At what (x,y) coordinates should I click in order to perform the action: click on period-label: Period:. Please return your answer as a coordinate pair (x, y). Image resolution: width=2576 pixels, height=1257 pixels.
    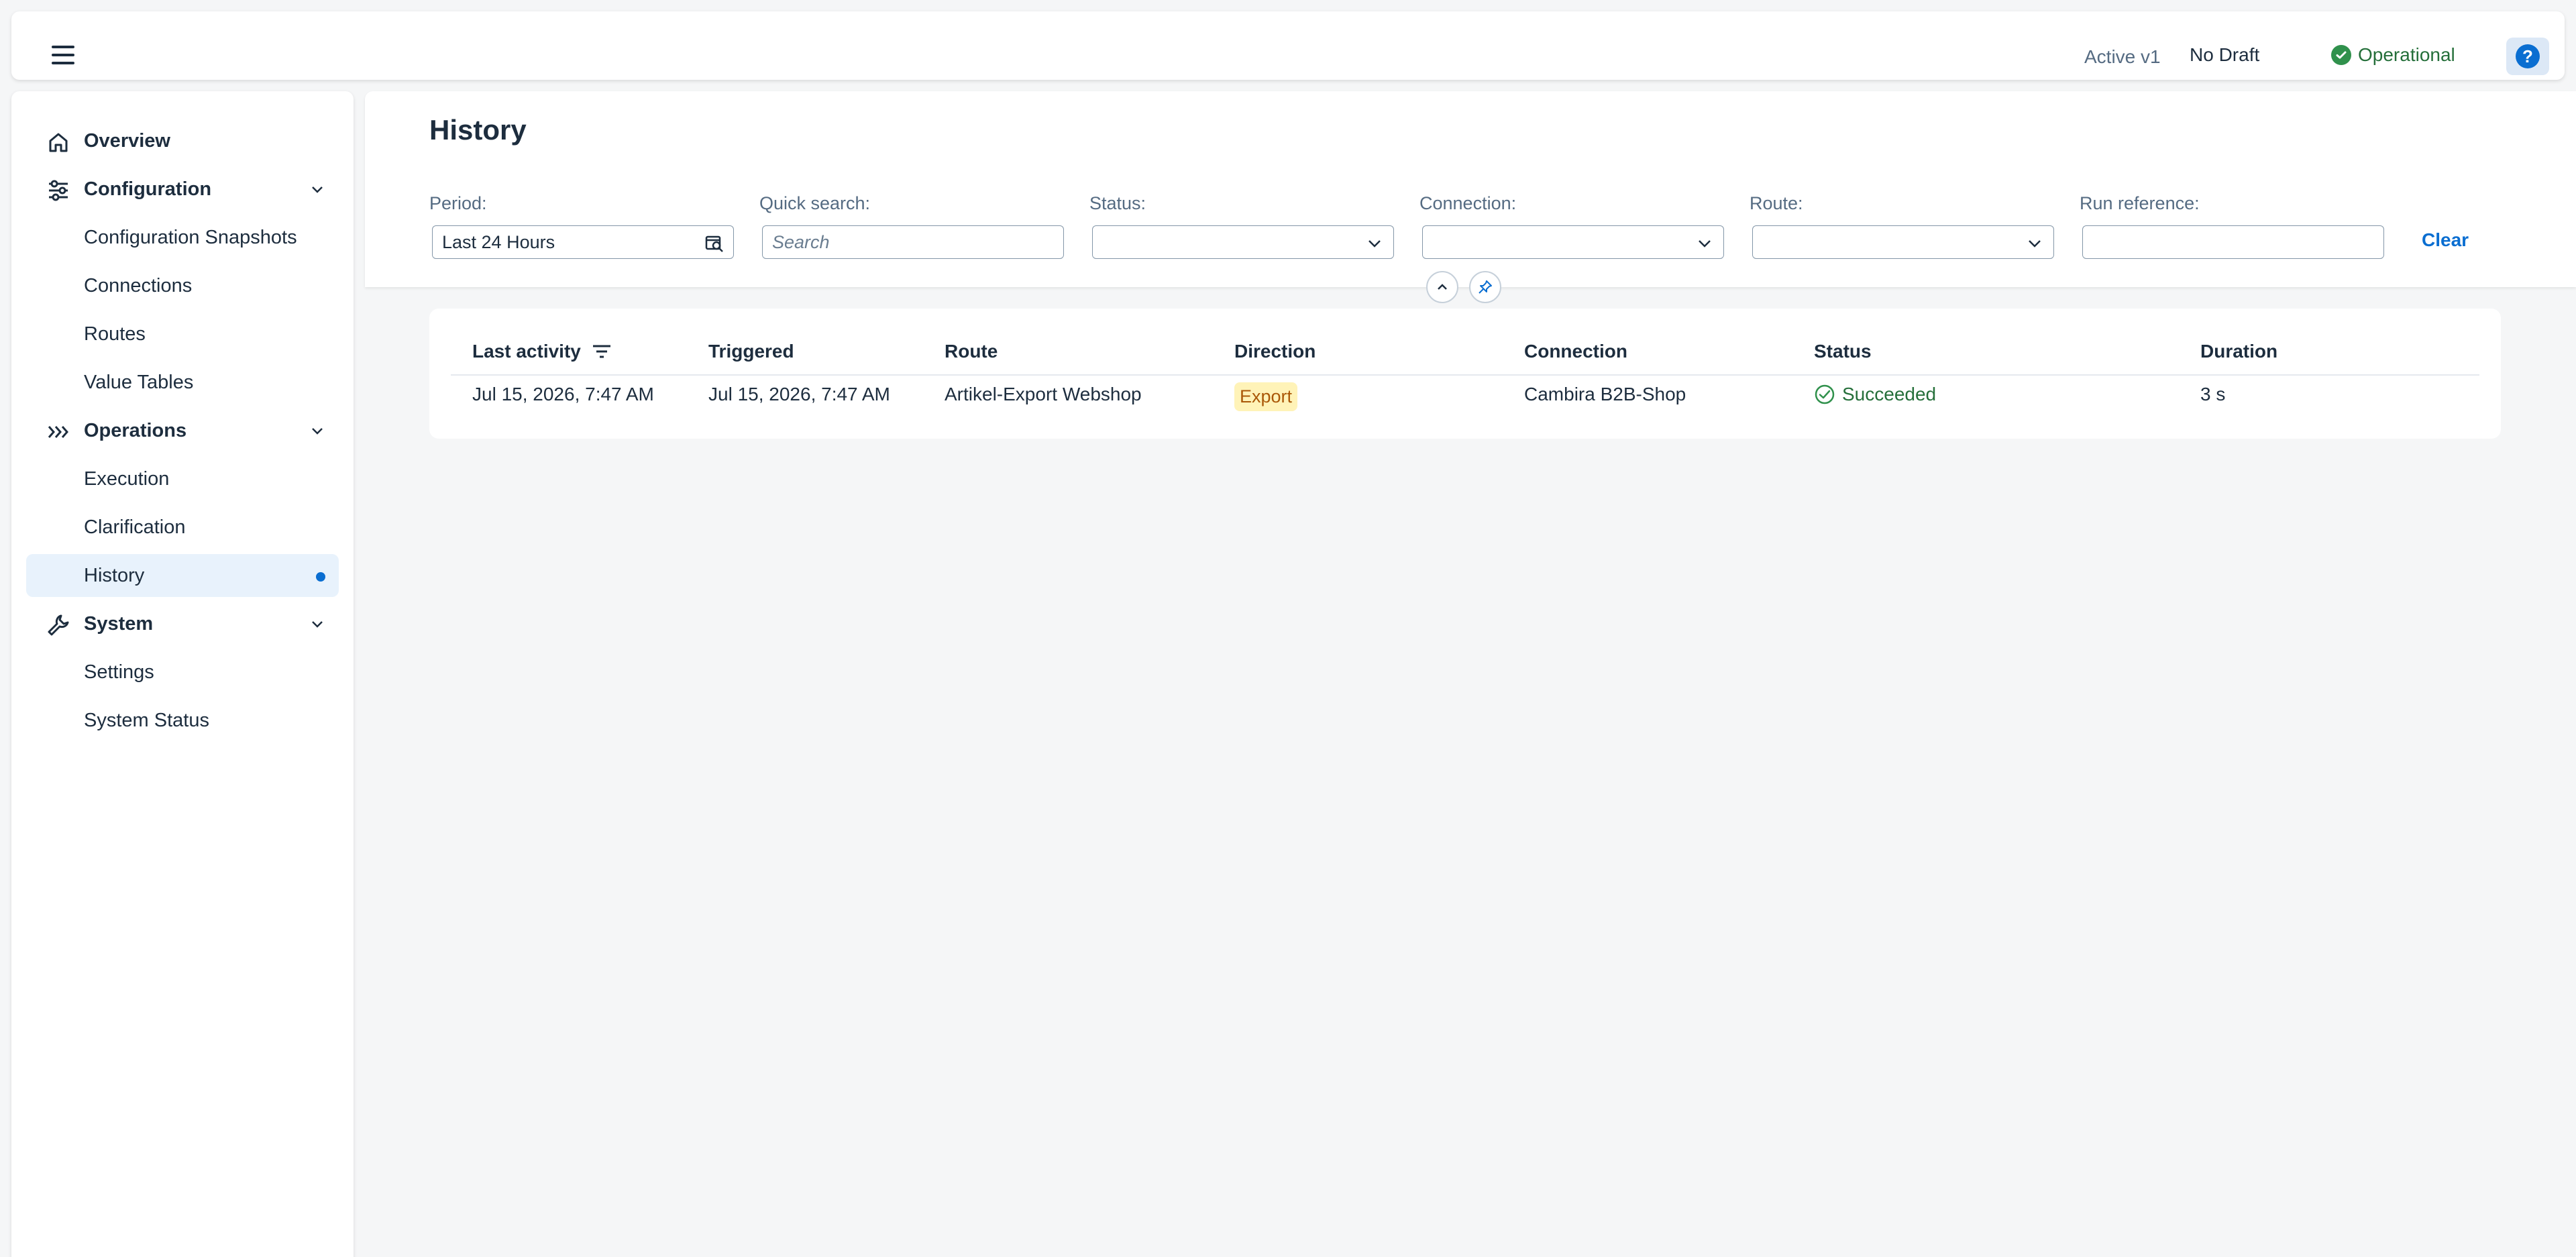
    Looking at the image, I should click on (458, 203).